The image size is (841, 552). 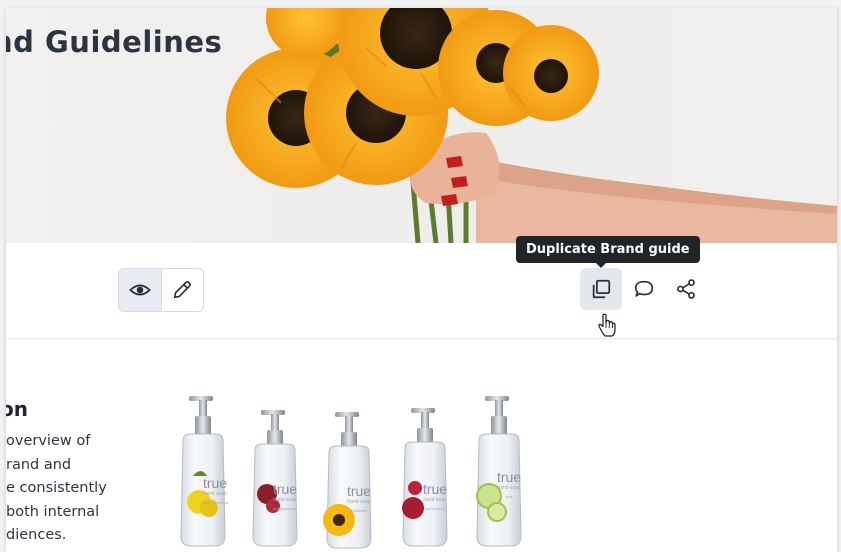 I want to click on section-heading: on, so click(x=17, y=409).